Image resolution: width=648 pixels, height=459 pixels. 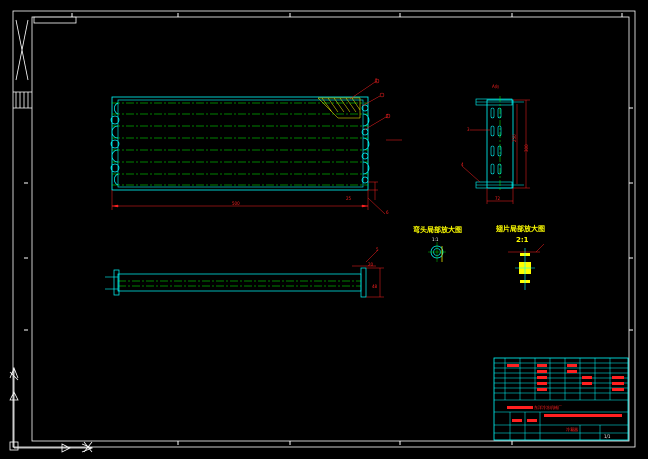 What do you see at coordinates (520, 228) in the screenshot?
I see `detail-fin-title: 翅片局部放大图` at bounding box center [520, 228].